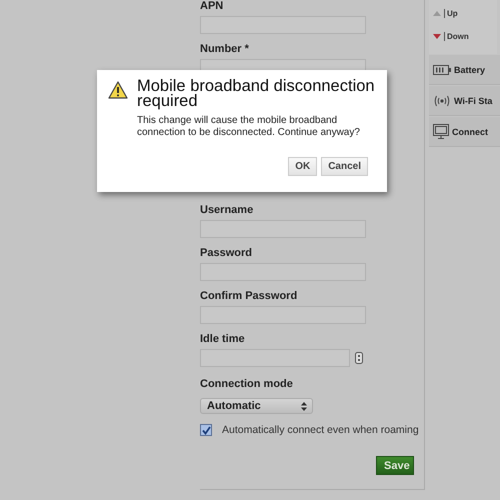 The height and width of the screenshot is (500, 500). Describe the element at coordinates (249, 127) in the screenshot. I see `dialog-message: This change will cause the mobile broadband connection to be disconnected. Continue anyway?` at that location.